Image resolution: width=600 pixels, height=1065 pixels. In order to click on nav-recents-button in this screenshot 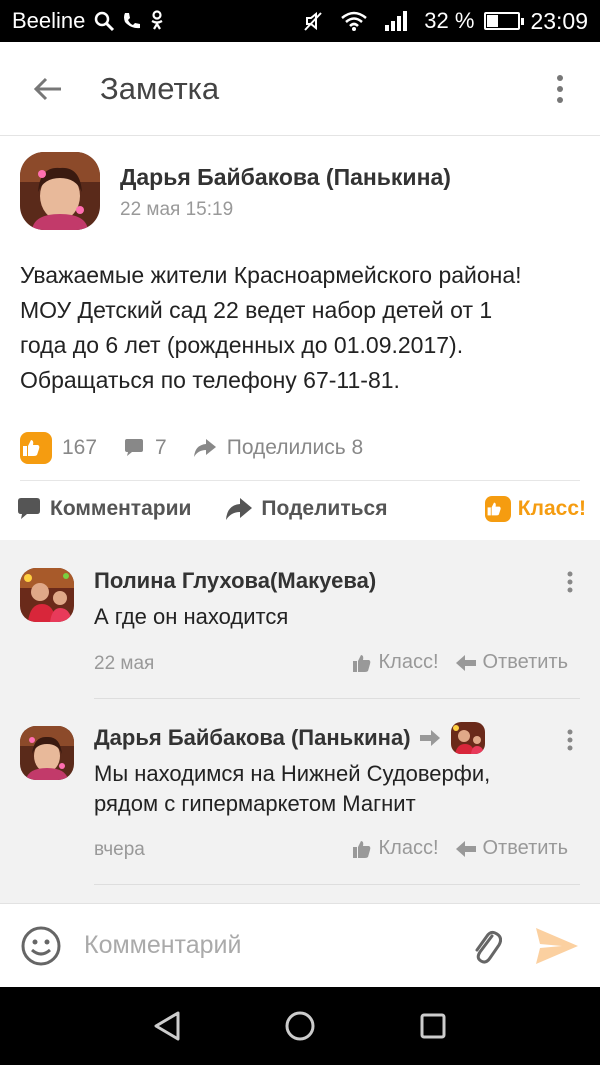, I will do `click(433, 1026)`.